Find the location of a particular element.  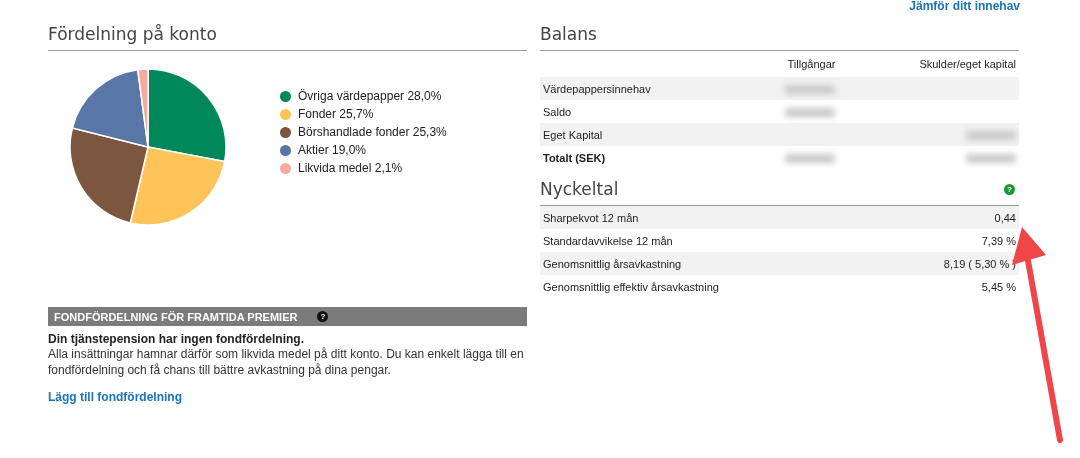

compare-holdings-link: Jämför ditt innehav is located at coordinates (964, 7).